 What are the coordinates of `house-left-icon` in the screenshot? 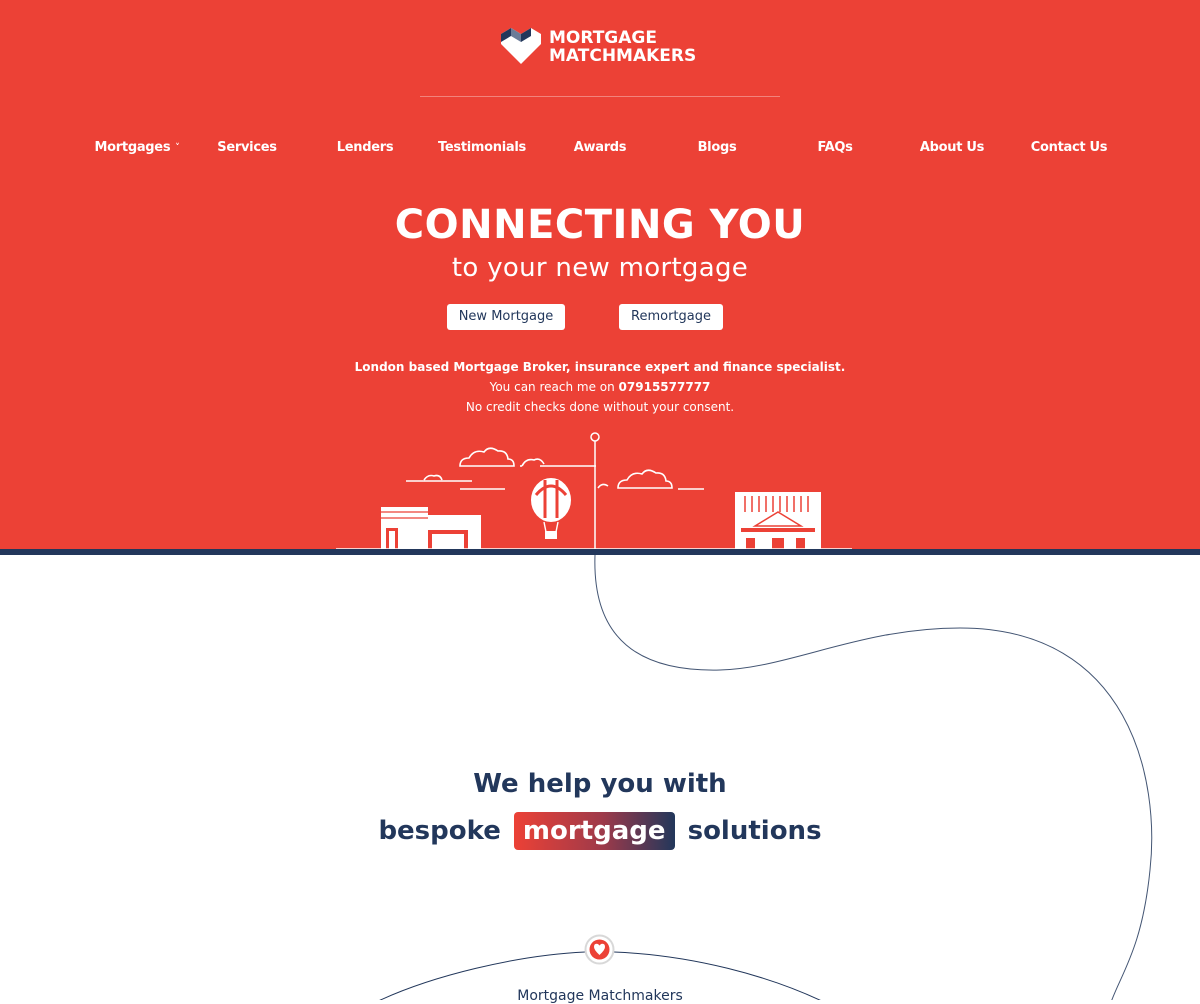 It's located at (431, 528).